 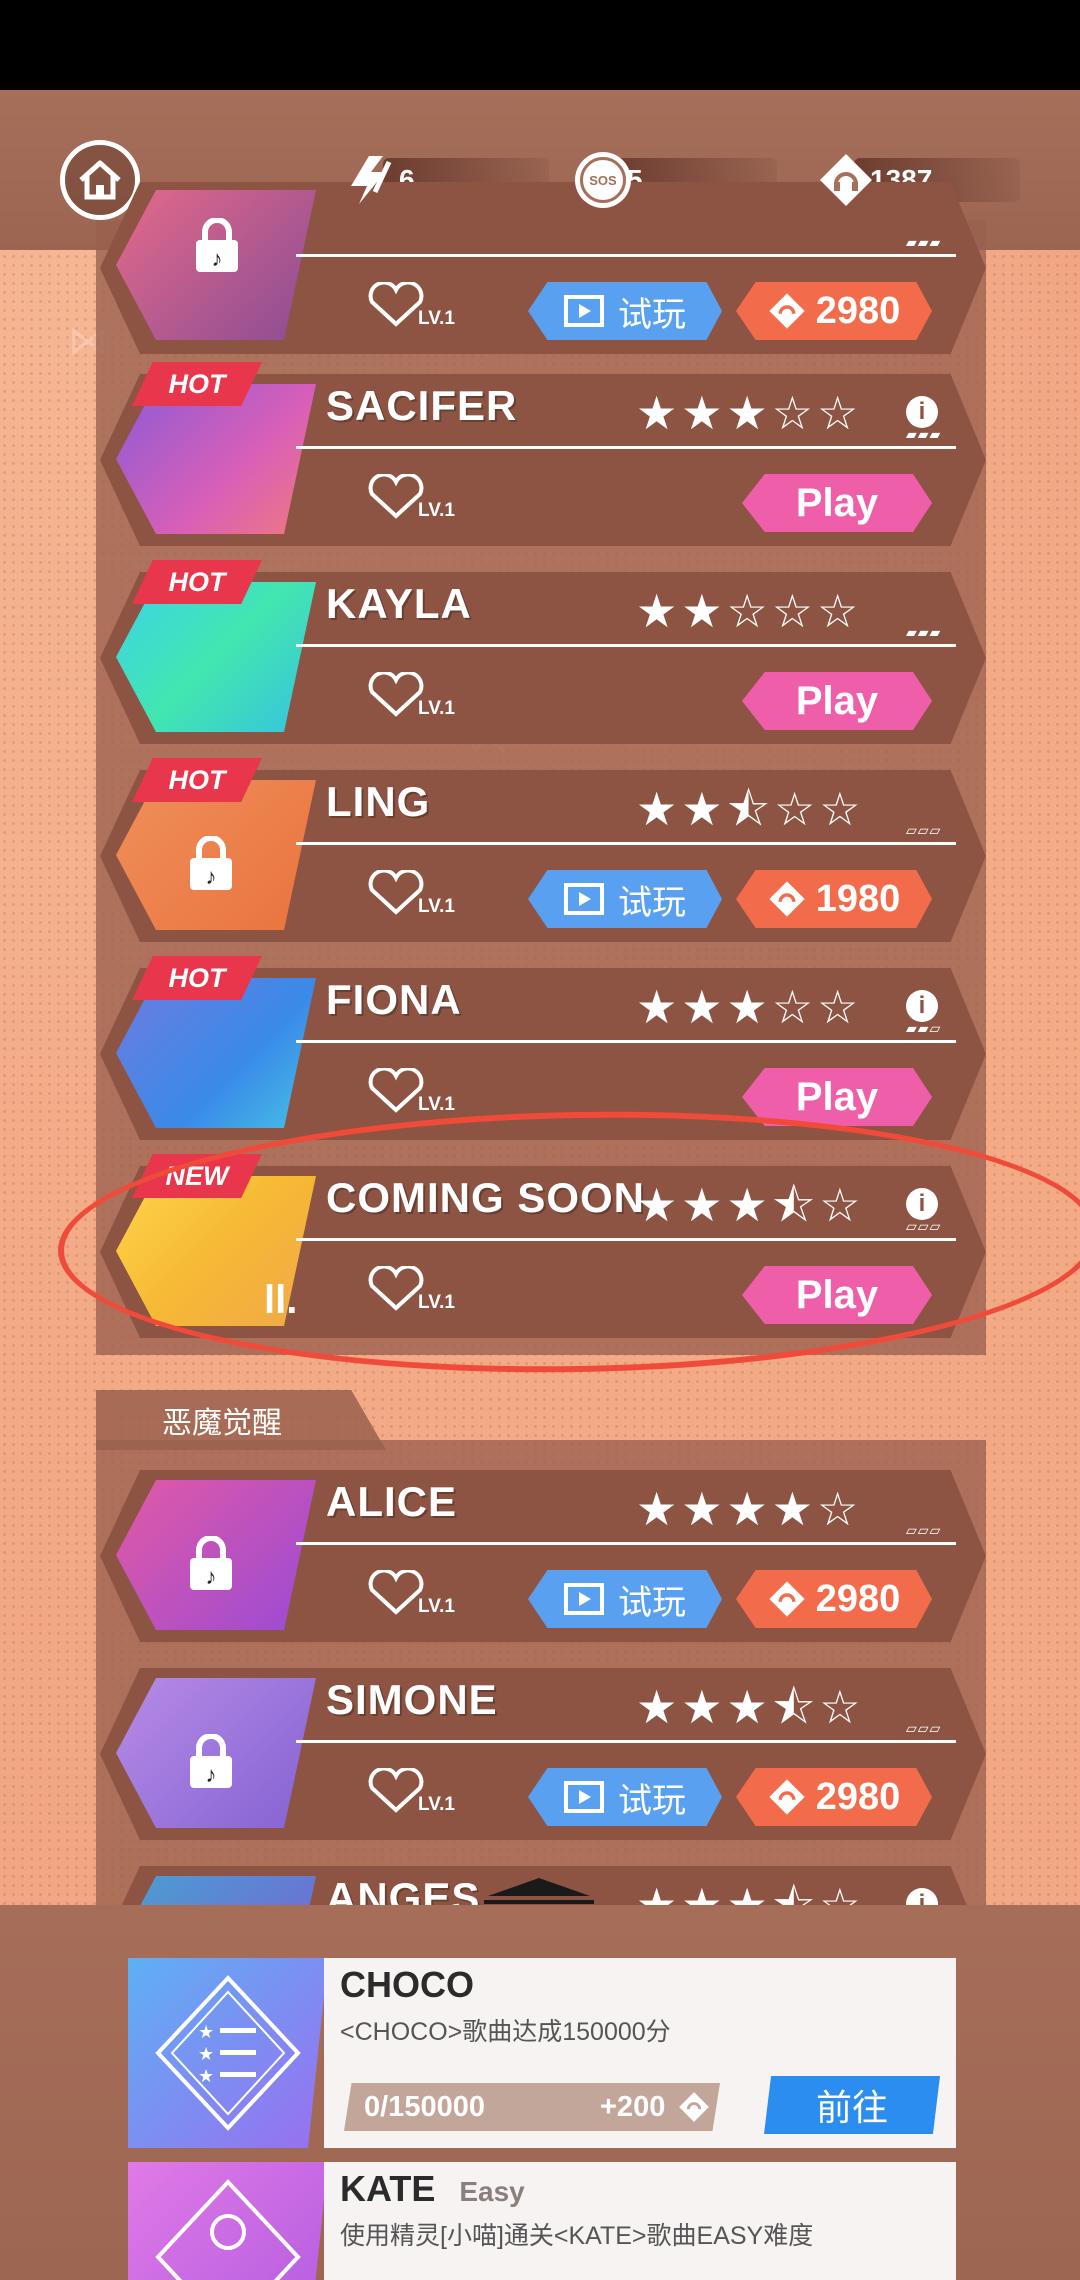 What do you see at coordinates (539, 1891) in the screenshot?
I see `collapse-arrow-icon` at bounding box center [539, 1891].